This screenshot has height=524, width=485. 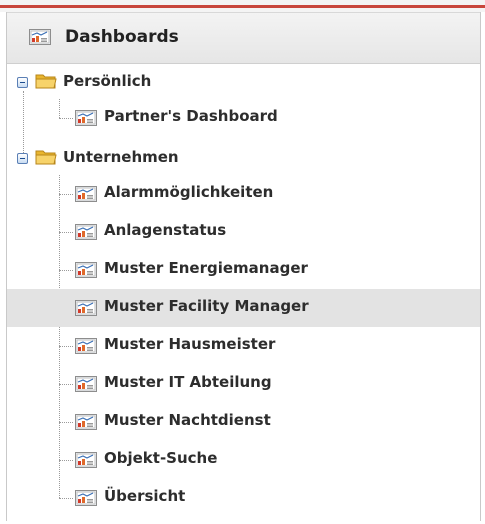 I want to click on tree-item-label: Muster Nachtdienst, so click(x=187, y=420).